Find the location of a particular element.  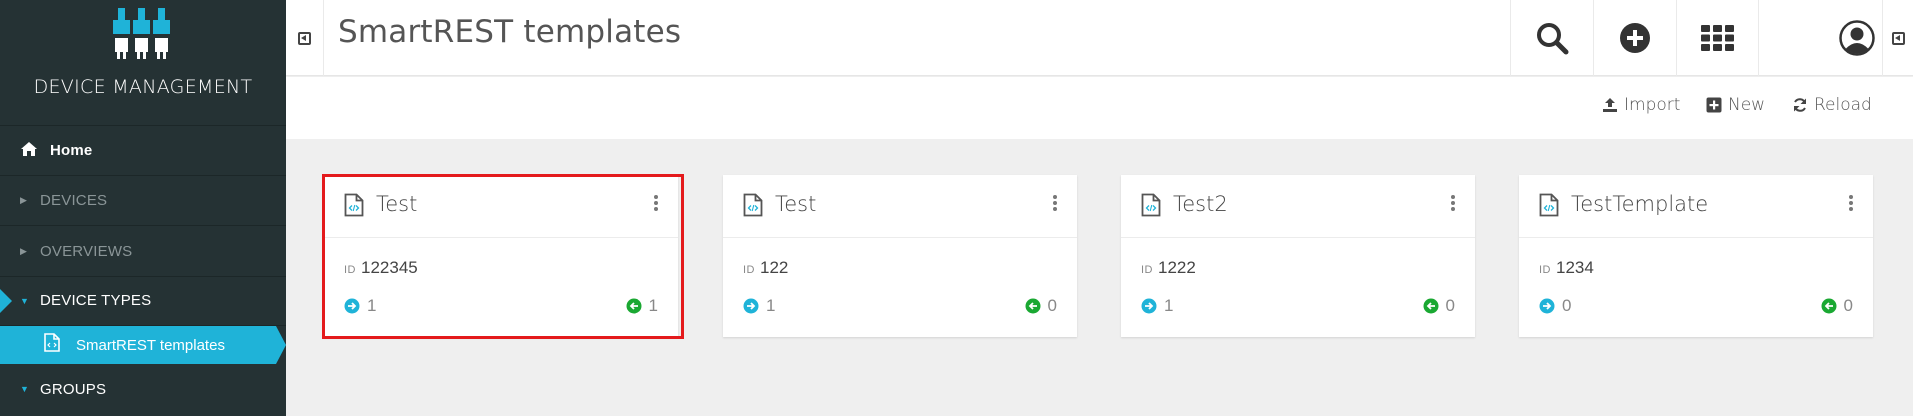

brand: DEVICE MANAGEMENT is located at coordinates (143, 63).